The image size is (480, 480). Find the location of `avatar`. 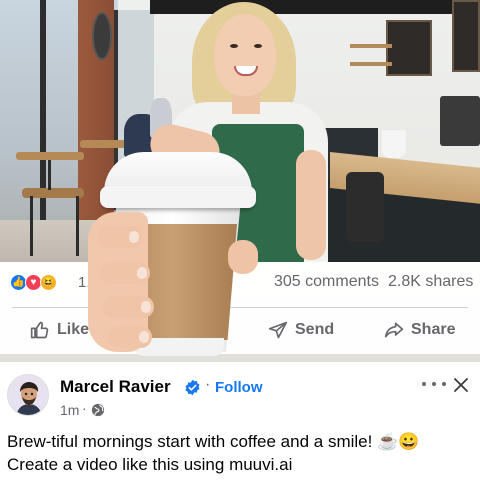

avatar is located at coordinates (28, 395).